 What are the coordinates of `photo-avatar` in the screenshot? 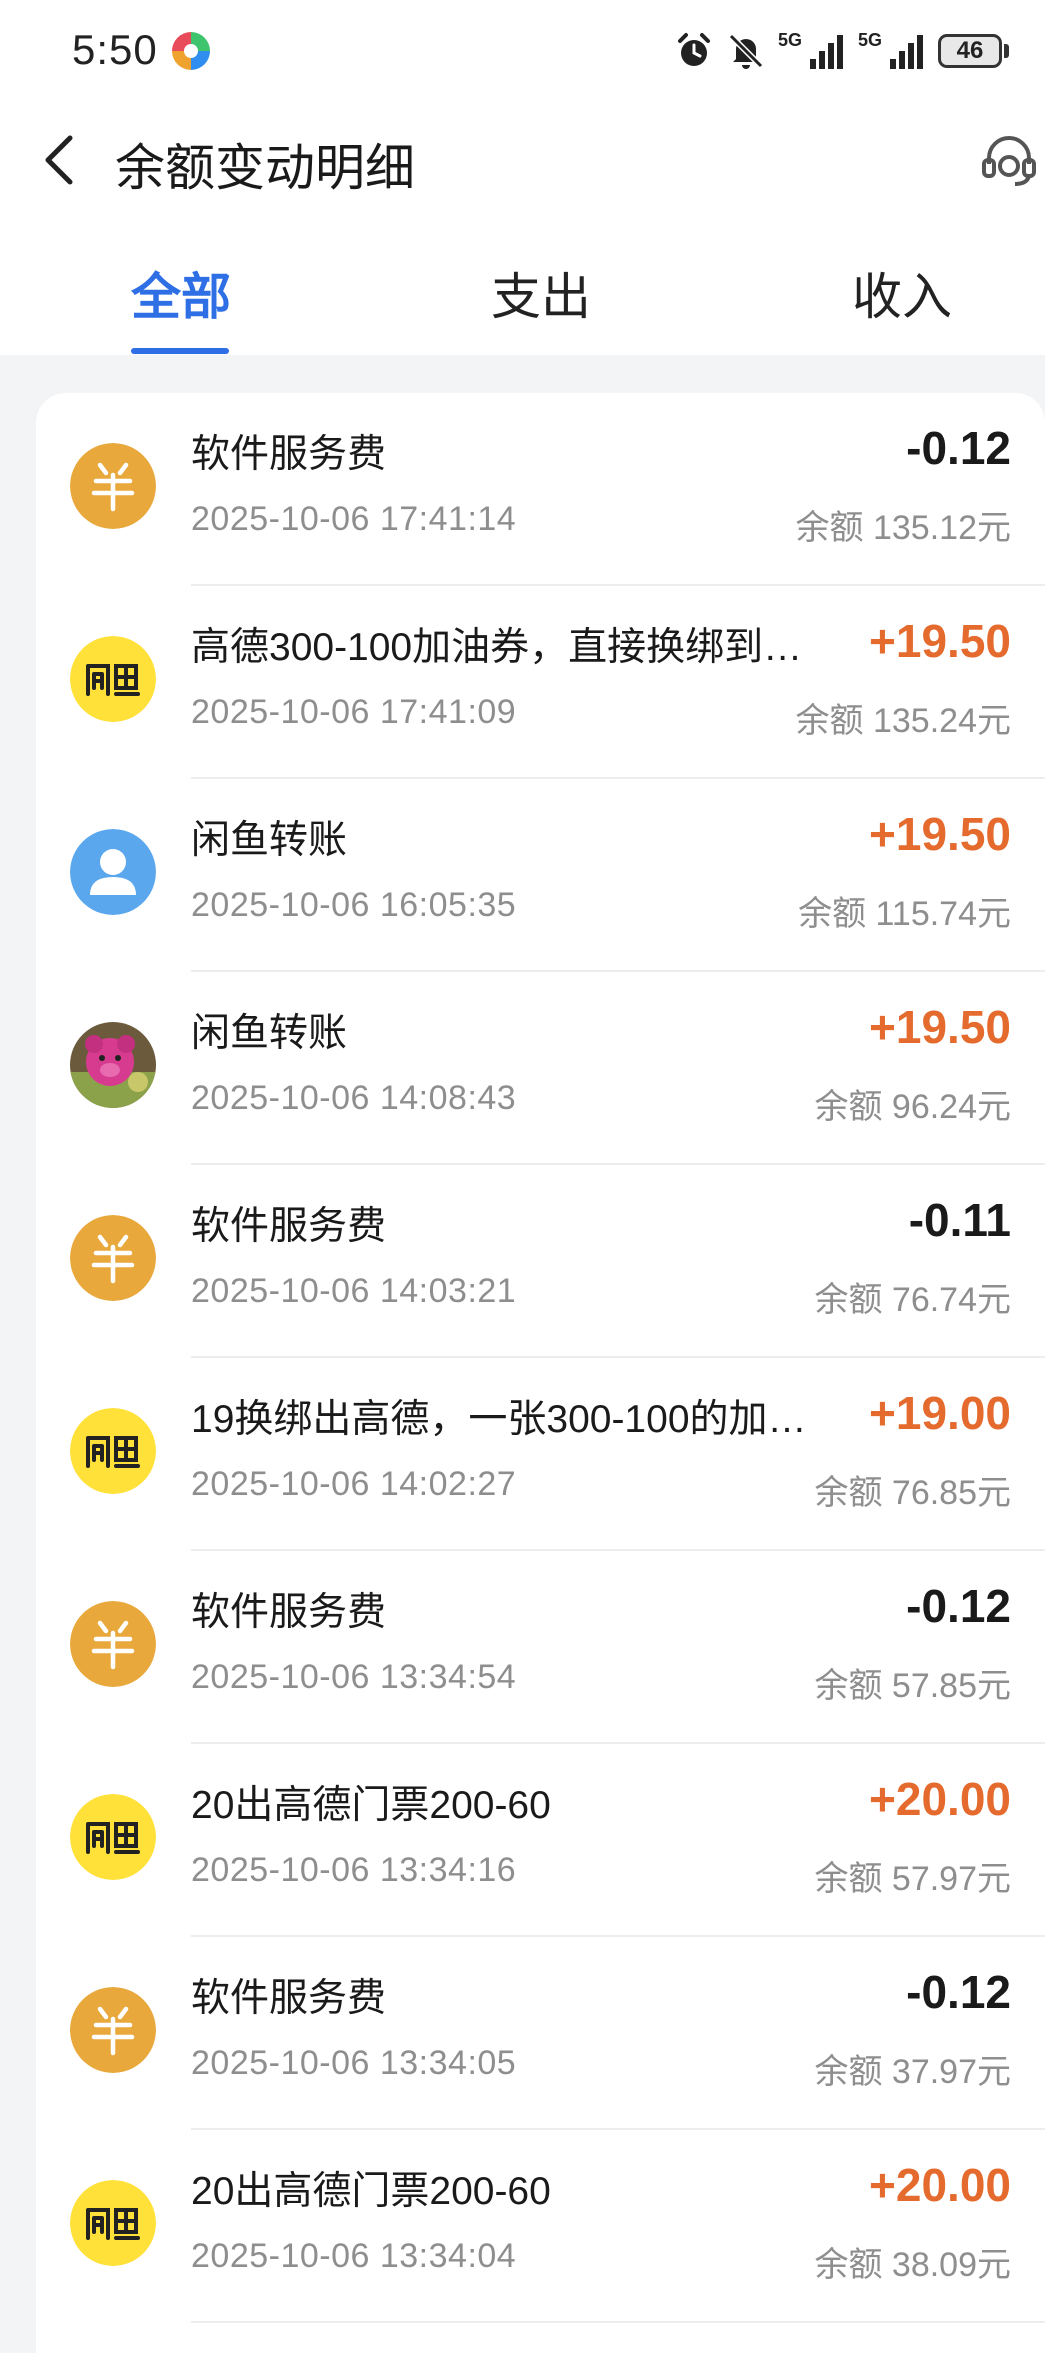 It's located at (113, 1065).